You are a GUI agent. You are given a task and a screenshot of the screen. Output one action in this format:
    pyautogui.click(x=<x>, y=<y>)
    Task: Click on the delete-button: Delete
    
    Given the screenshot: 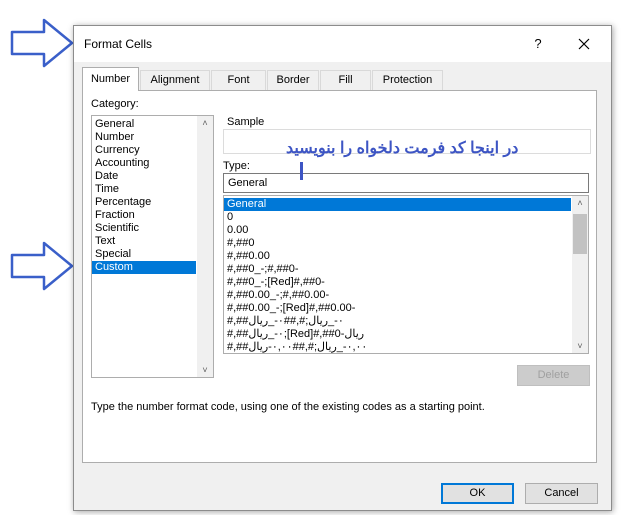 What is the action you would take?
    pyautogui.click(x=553, y=375)
    